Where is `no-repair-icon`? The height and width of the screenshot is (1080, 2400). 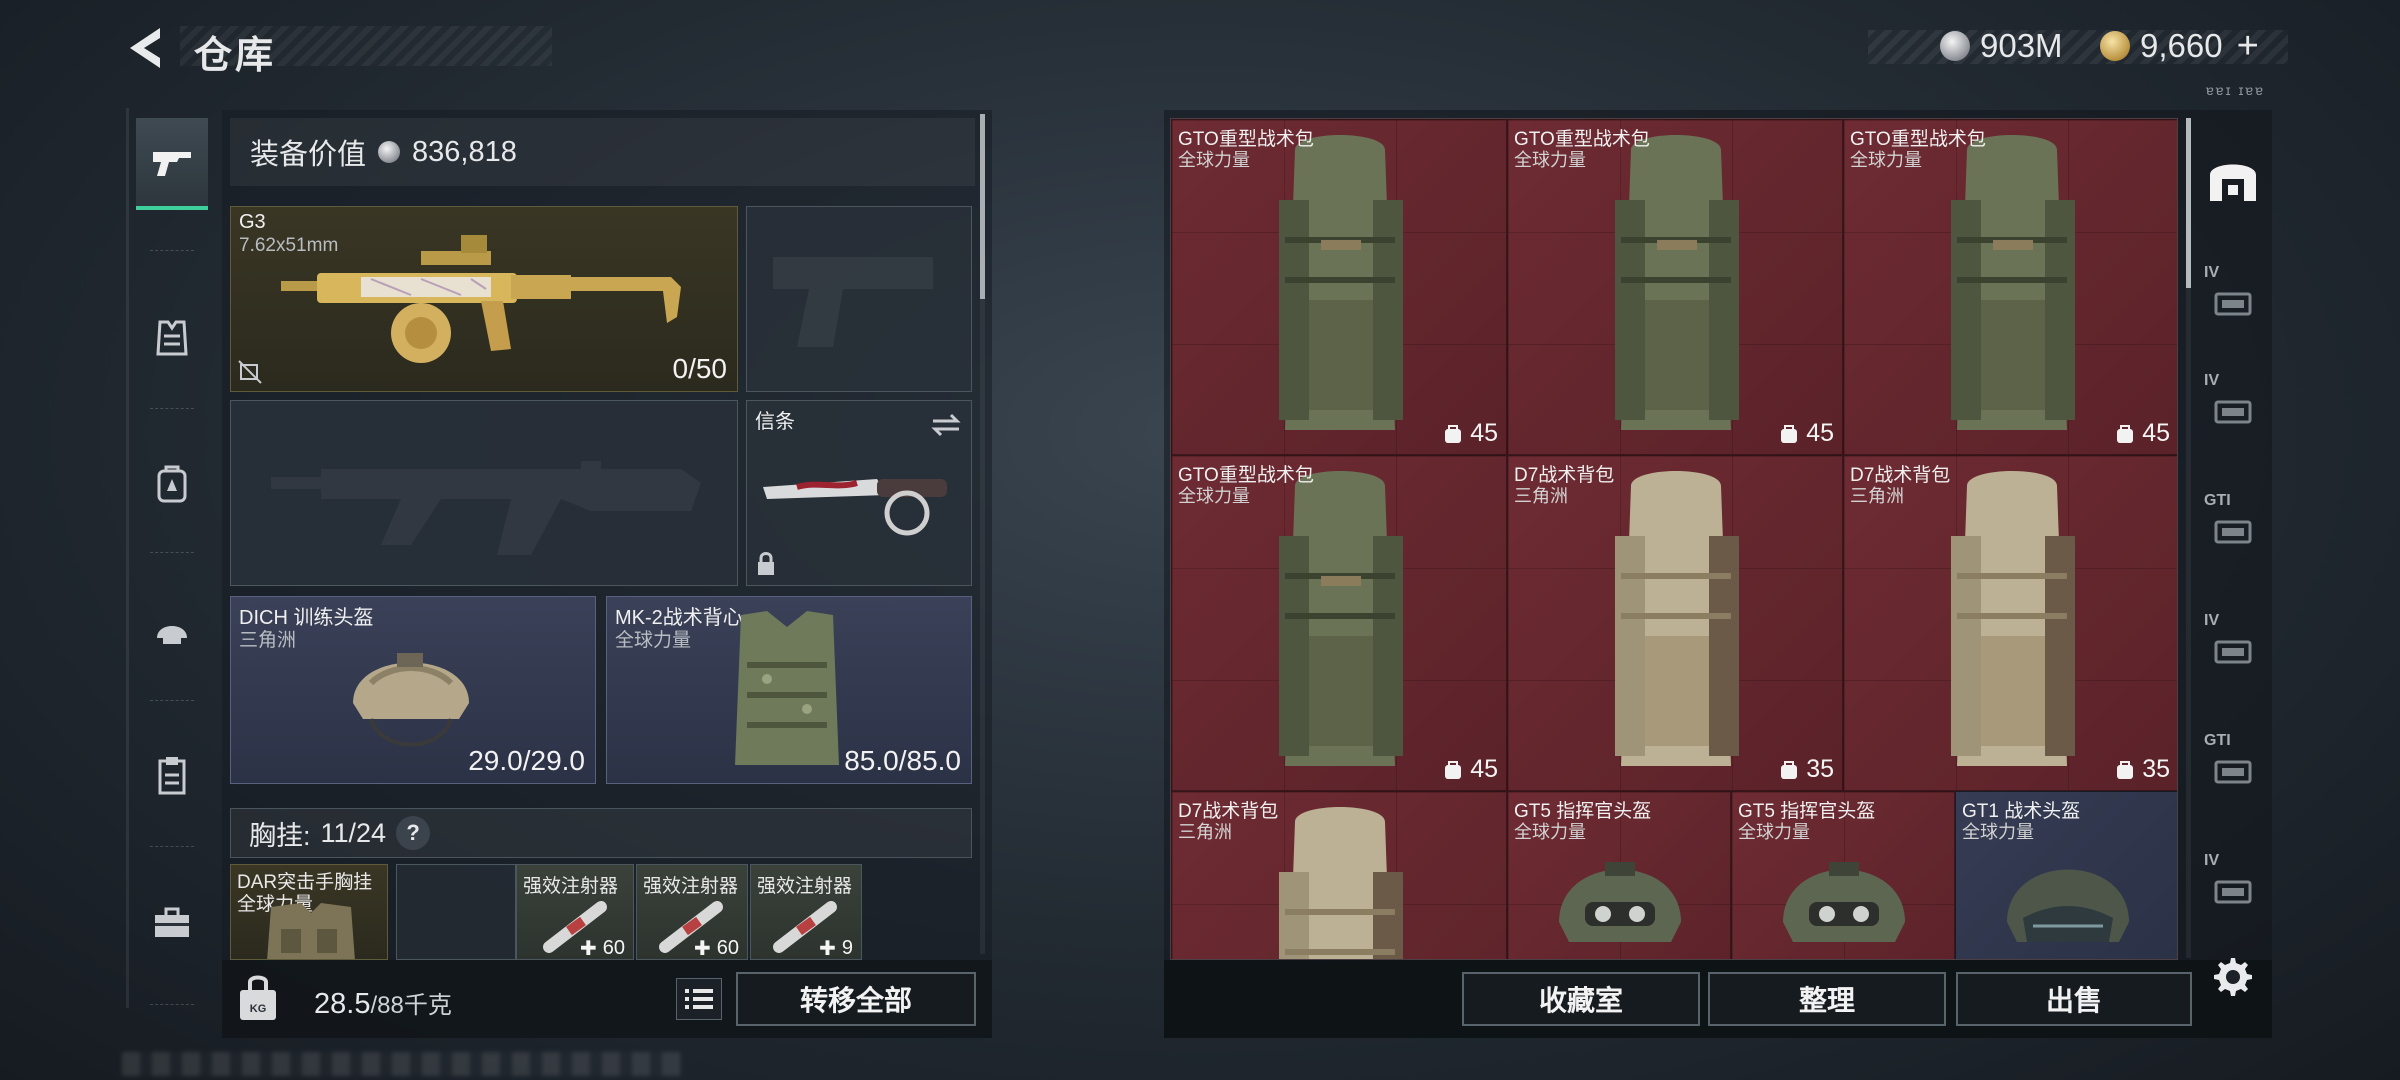 no-repair-icon is located at coordinates (250, 372).